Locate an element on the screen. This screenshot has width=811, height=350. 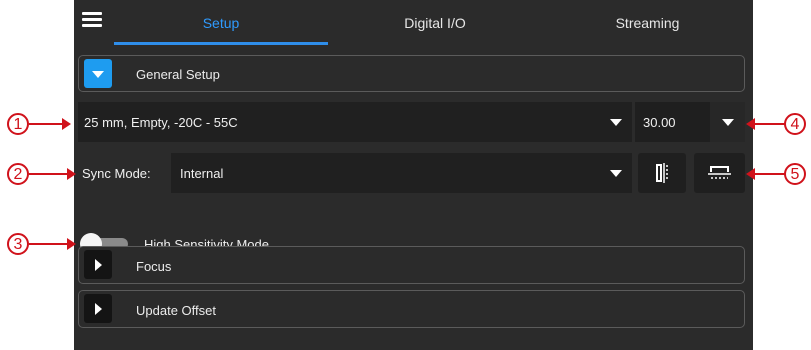
tab-digital-io: Digital I/O is located at coordinates (435, 22).